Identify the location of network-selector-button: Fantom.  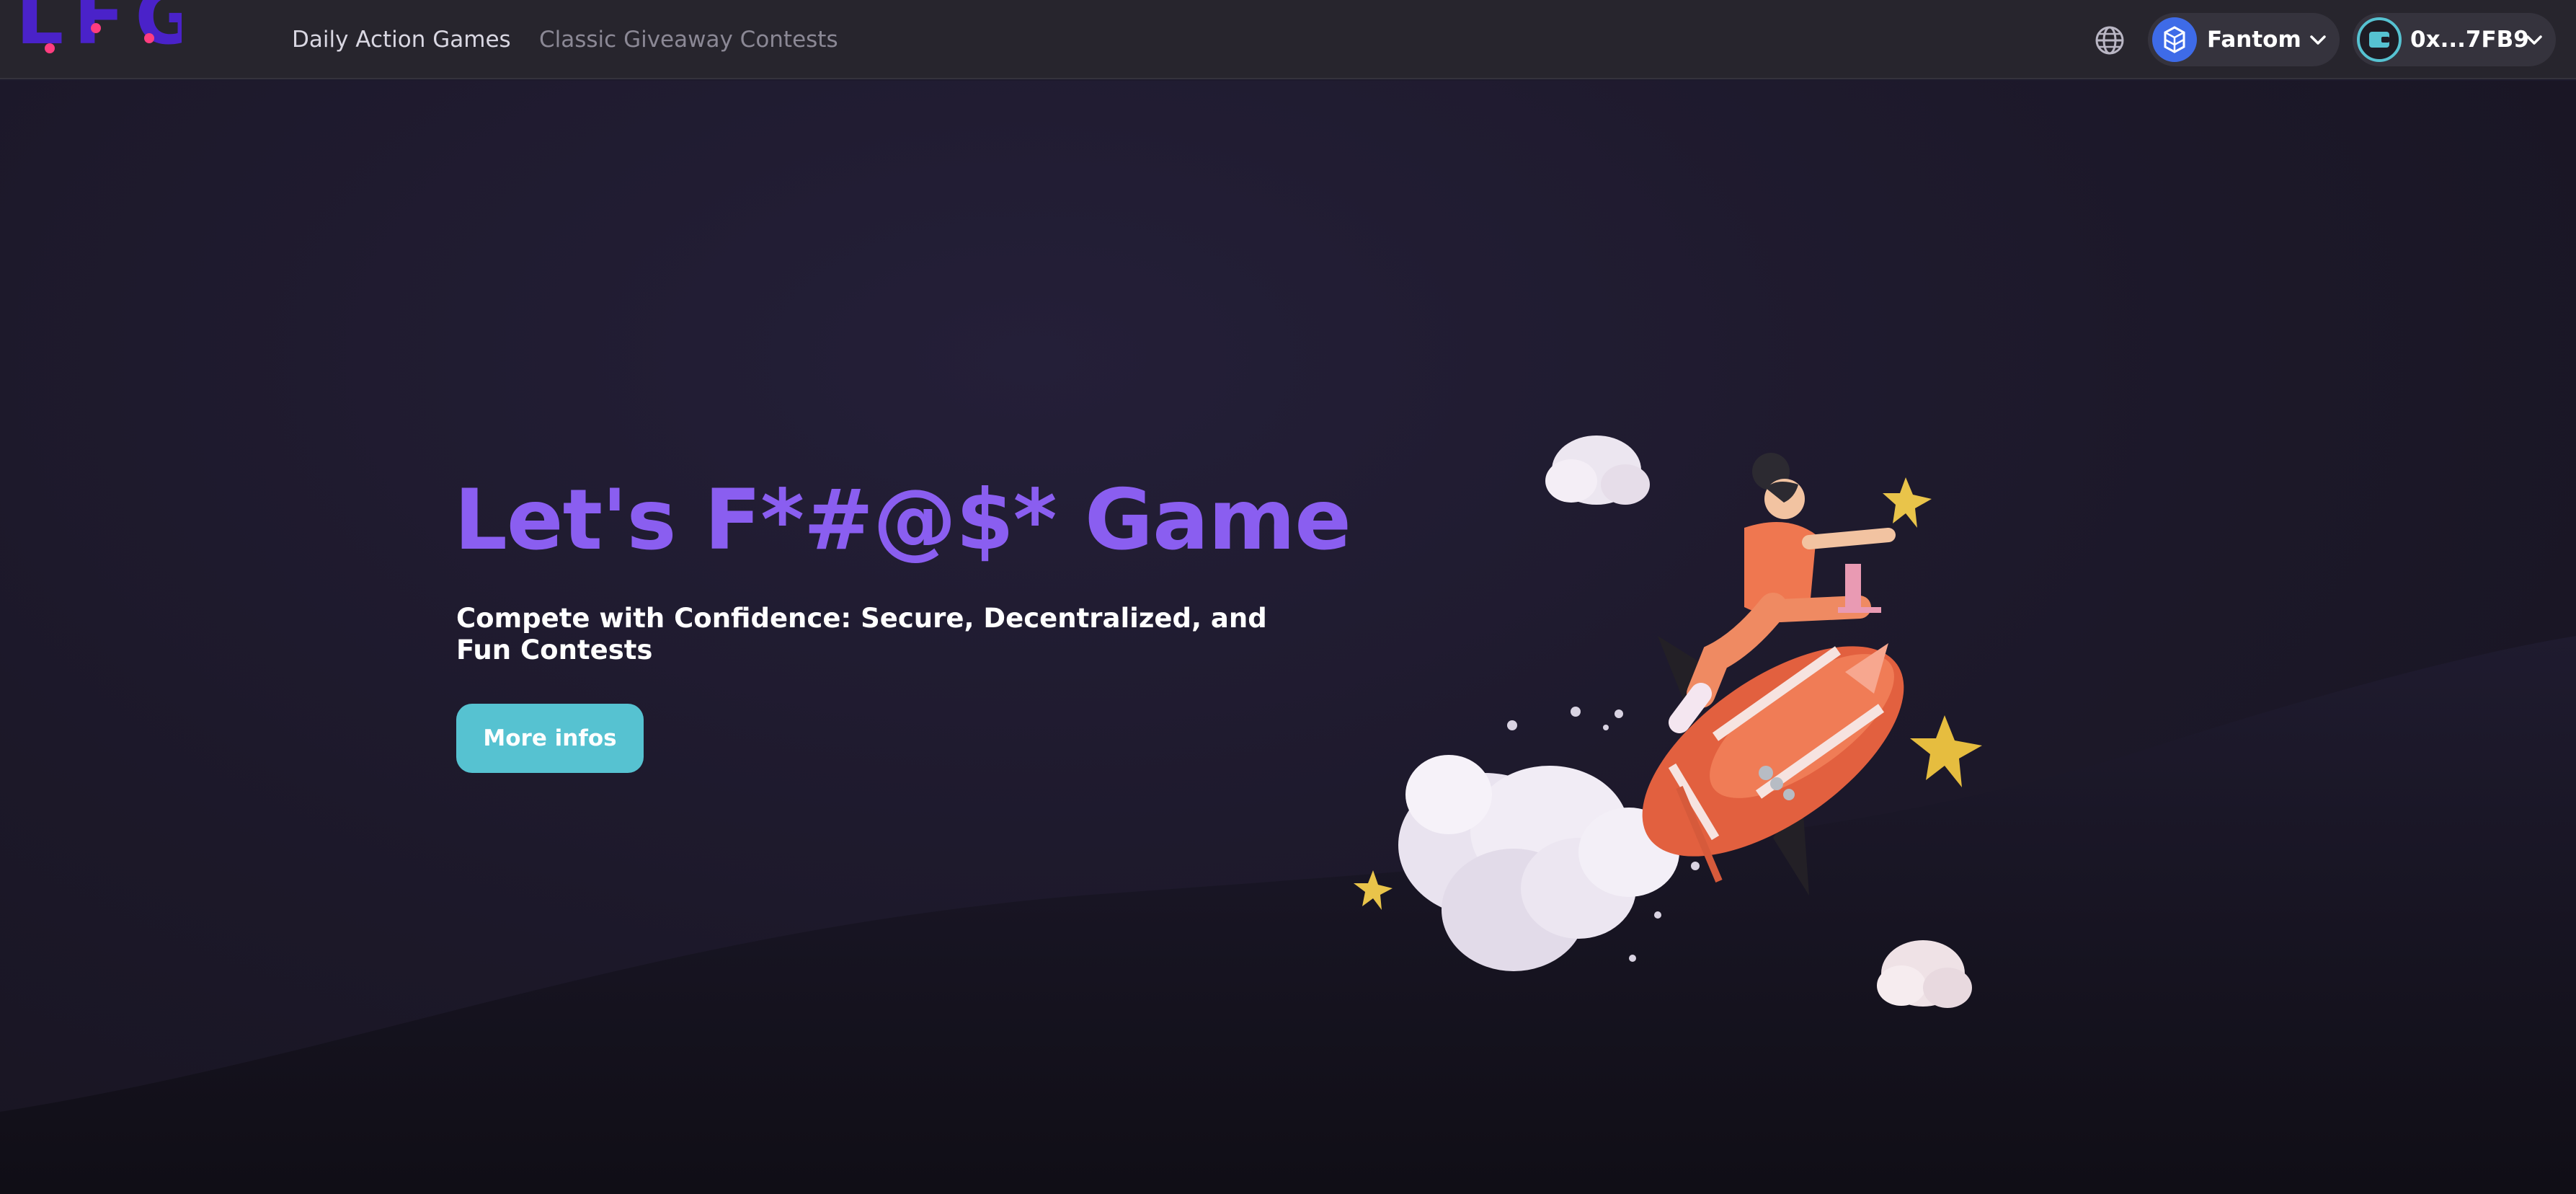
(2244, 39).